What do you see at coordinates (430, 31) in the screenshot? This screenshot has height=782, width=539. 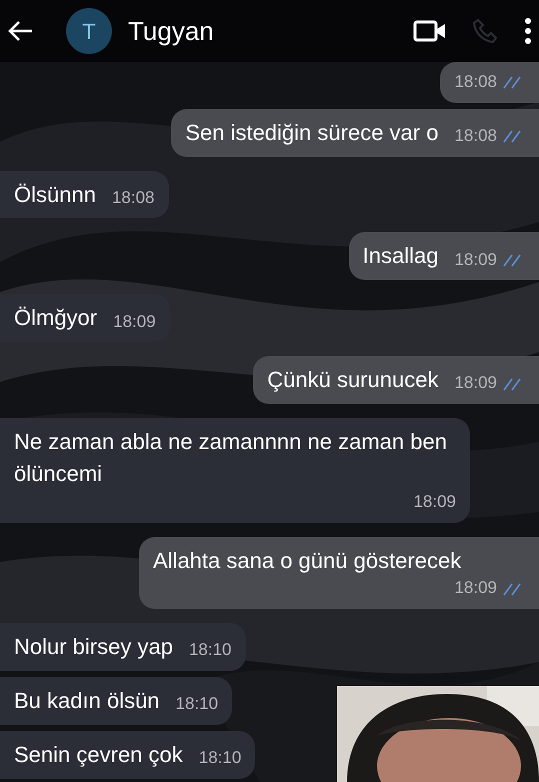 I see `video-call-icon` at bounding box center [430, 31].